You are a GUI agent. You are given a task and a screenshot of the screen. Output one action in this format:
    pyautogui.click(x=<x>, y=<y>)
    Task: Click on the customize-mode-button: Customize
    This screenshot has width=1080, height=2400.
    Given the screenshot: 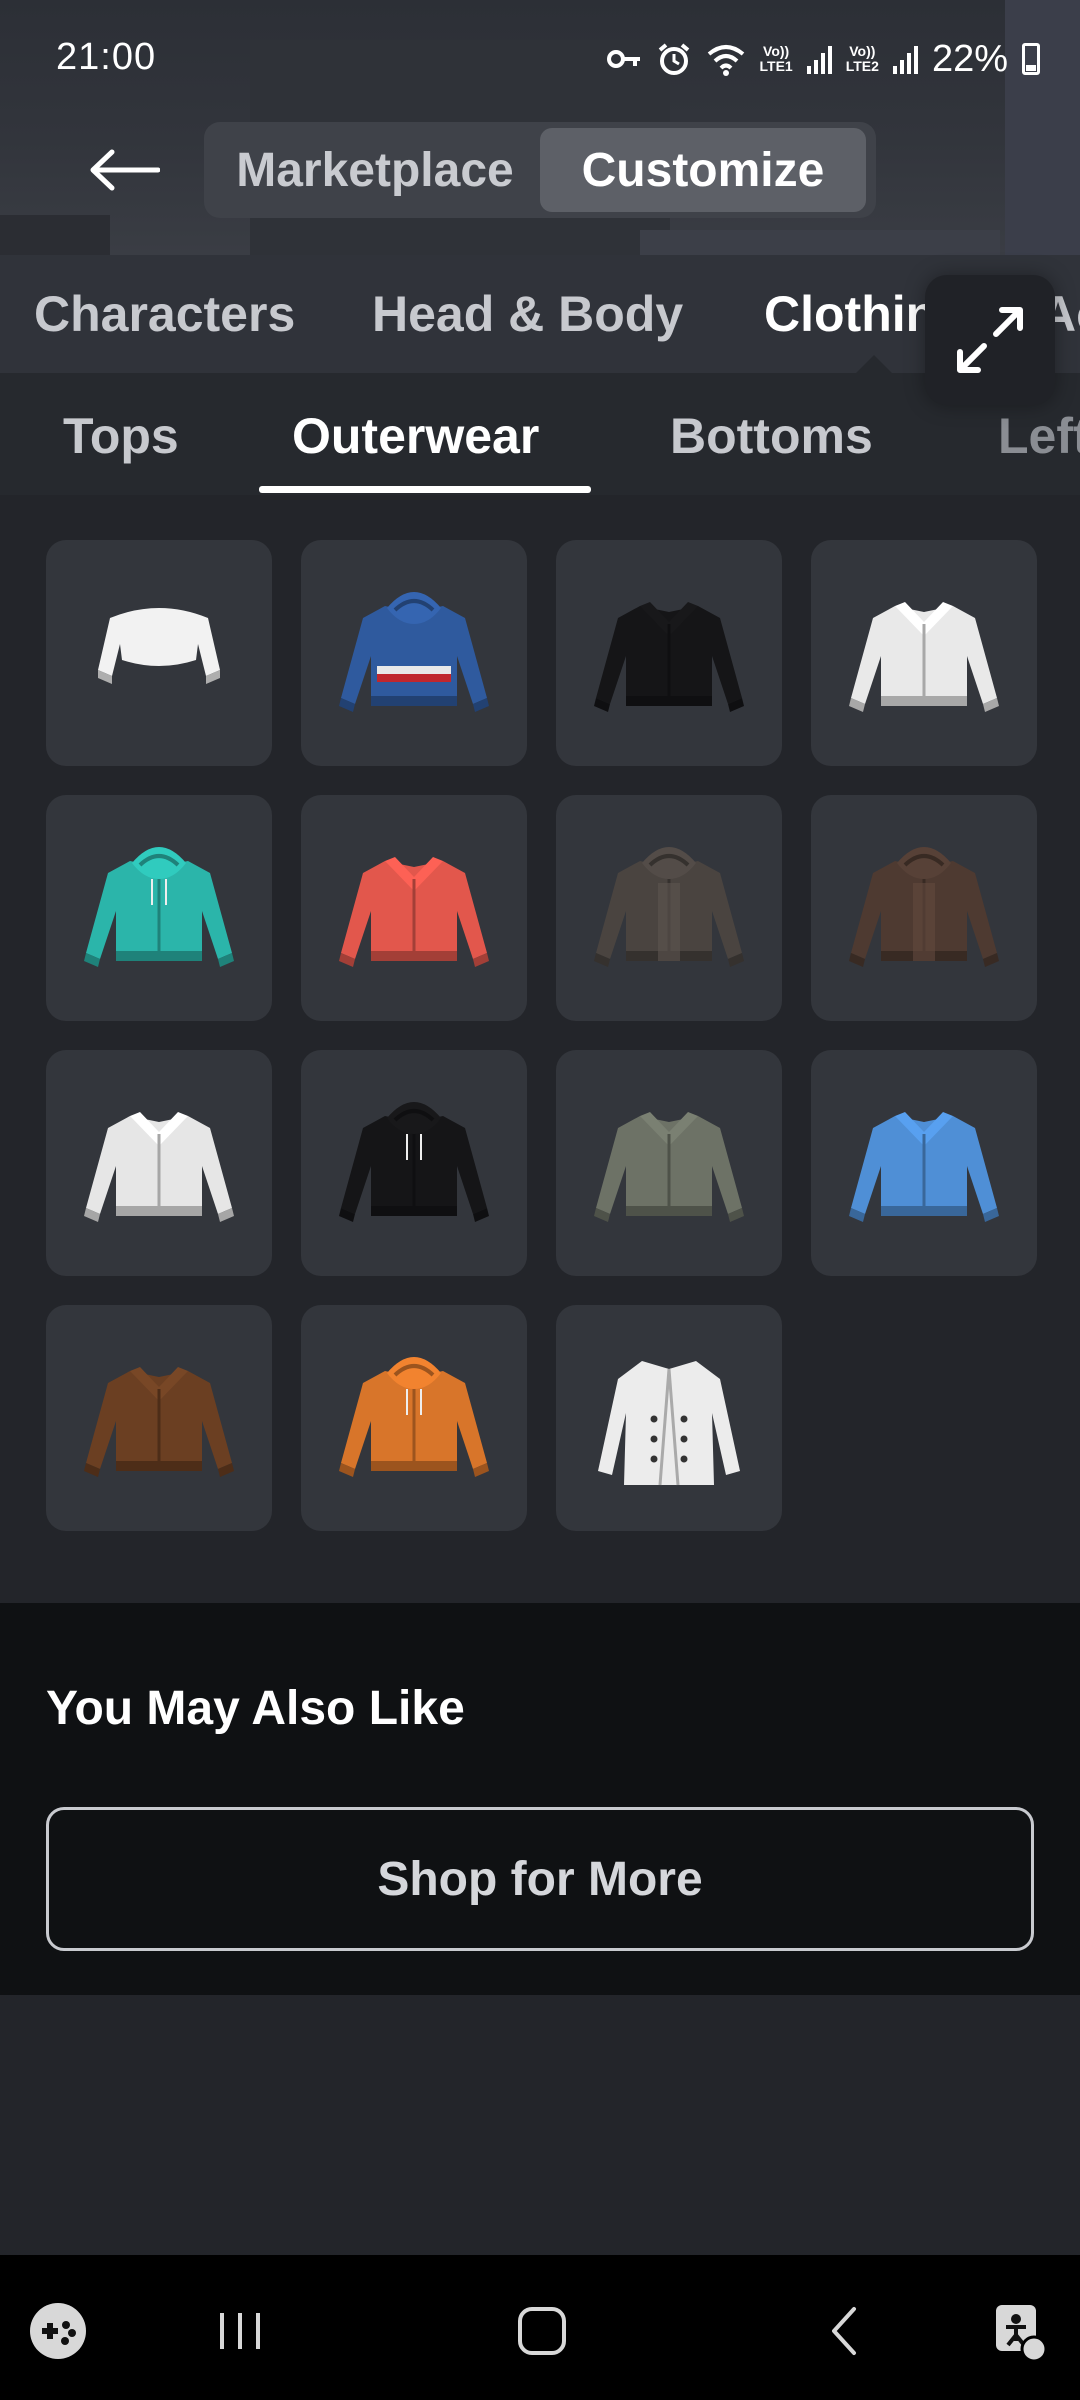 What is the action you would take?
    pyautogui.click(x=703, y=170)
    